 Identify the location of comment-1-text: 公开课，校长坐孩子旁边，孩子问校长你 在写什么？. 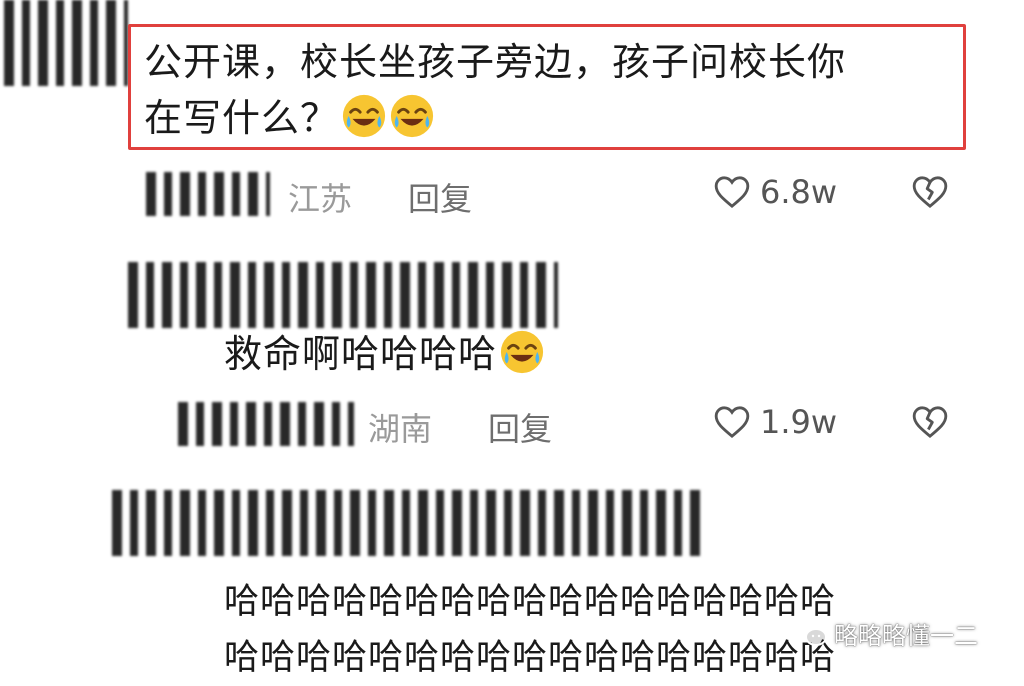
(495, 90).